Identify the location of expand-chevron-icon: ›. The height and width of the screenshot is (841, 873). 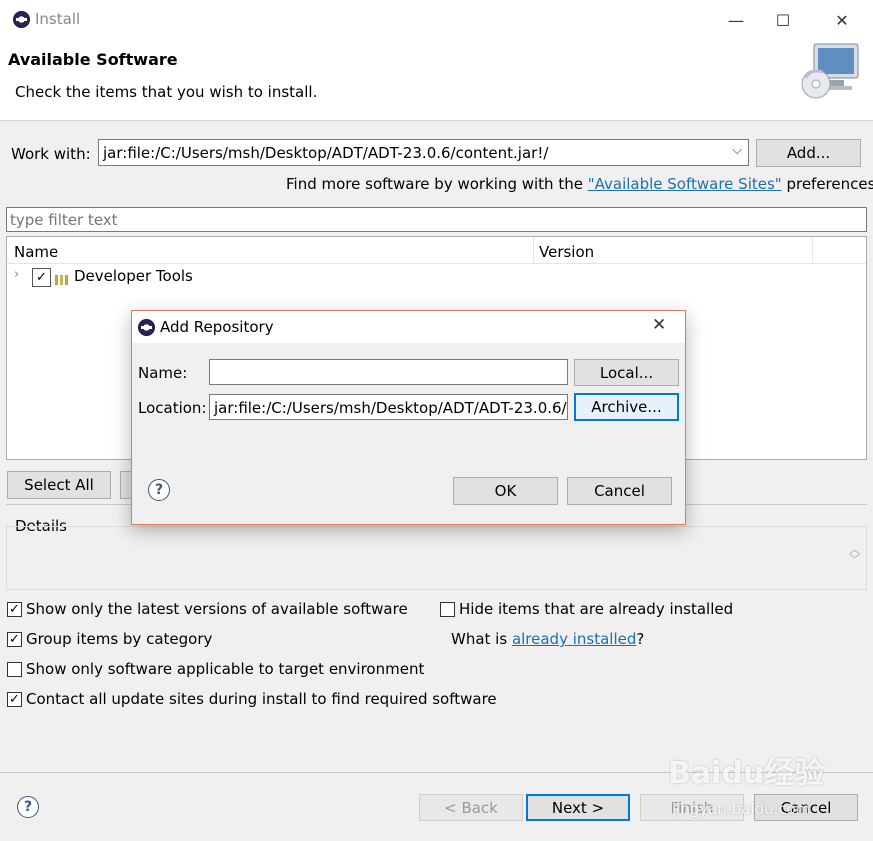
(16, 274).